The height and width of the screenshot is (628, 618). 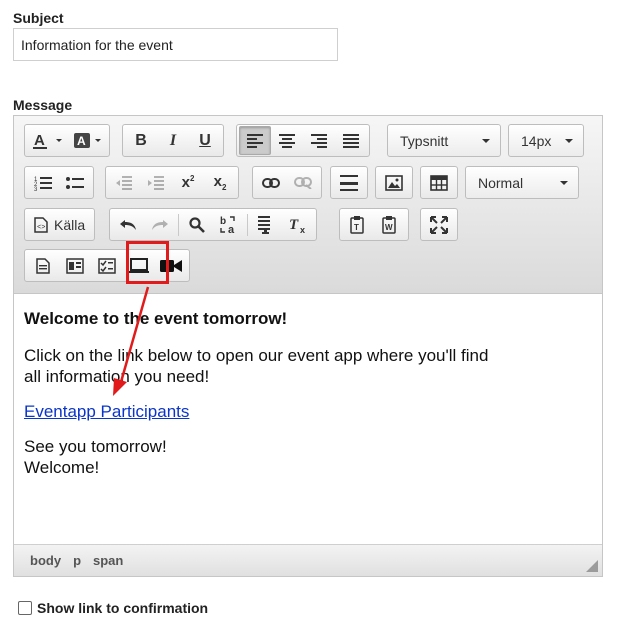 I want to click on show-link-confirmation-row: Show link to confirmation, so click(x=113, y=608).